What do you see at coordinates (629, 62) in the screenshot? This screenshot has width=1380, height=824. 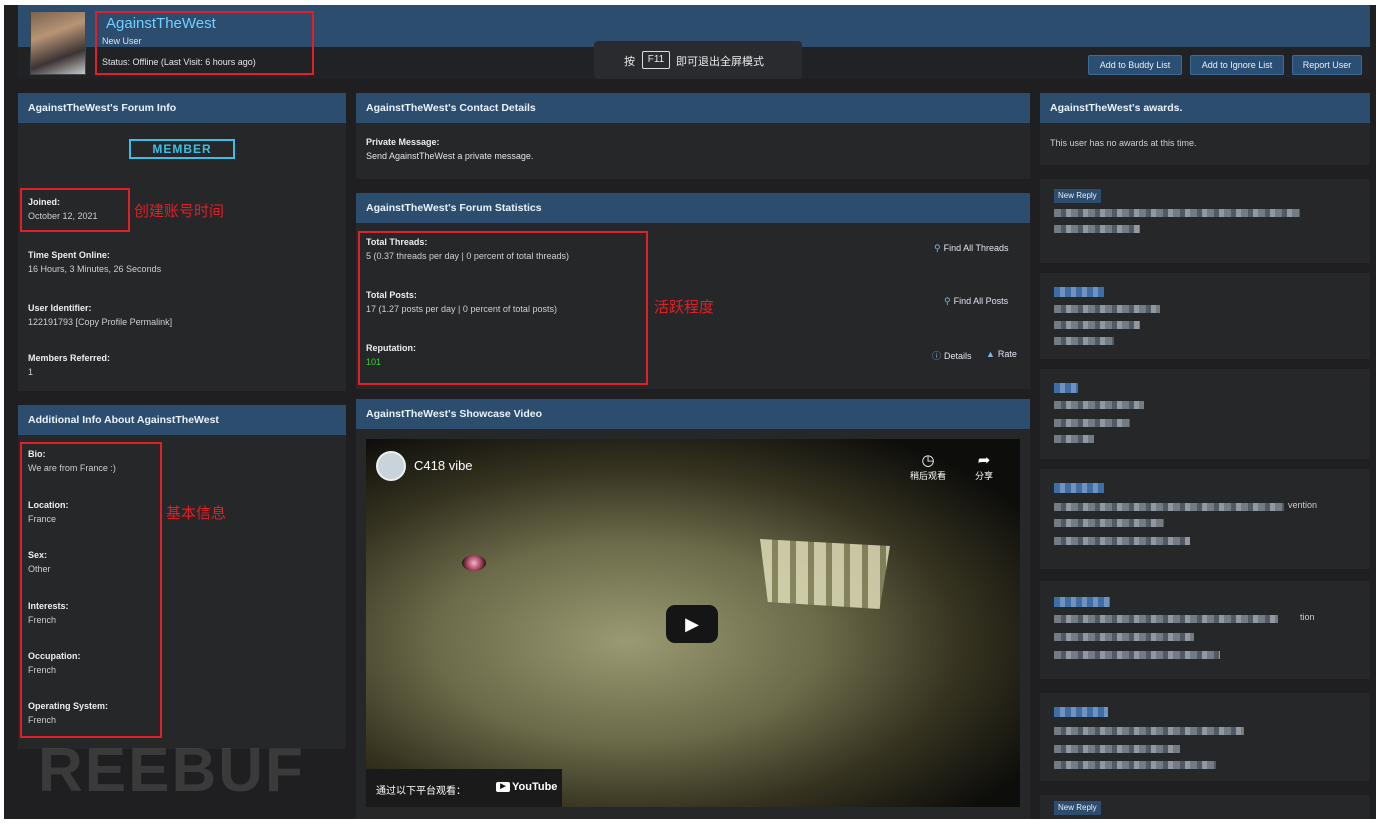 I see `fullscreen-hint-prefix: 按` at bounding box center [629, 62].